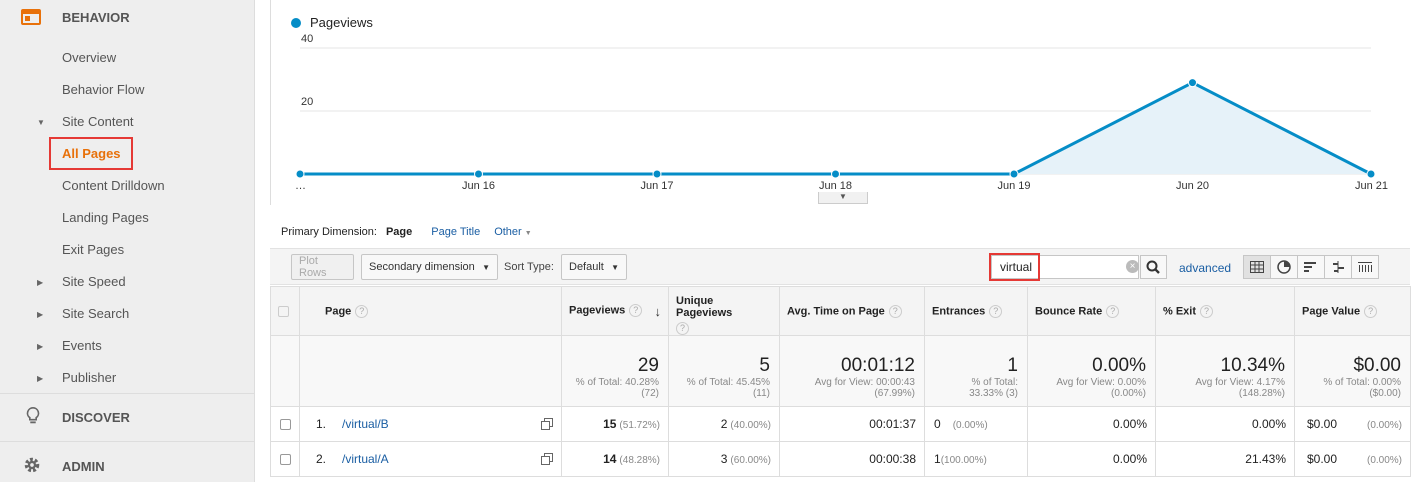  I want to click on col-avg-time-label: Avg. Time on Page, so click(836, 310).